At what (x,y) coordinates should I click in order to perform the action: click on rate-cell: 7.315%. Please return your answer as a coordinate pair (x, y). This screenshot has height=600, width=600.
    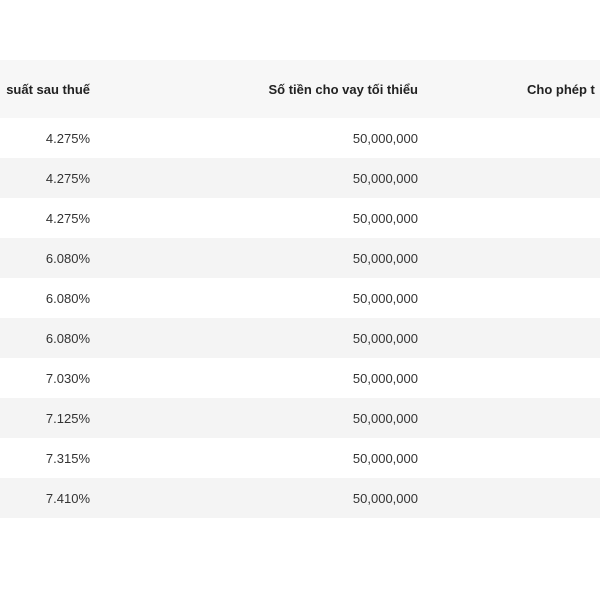
    Looking at the image, I should click on (67, 458).